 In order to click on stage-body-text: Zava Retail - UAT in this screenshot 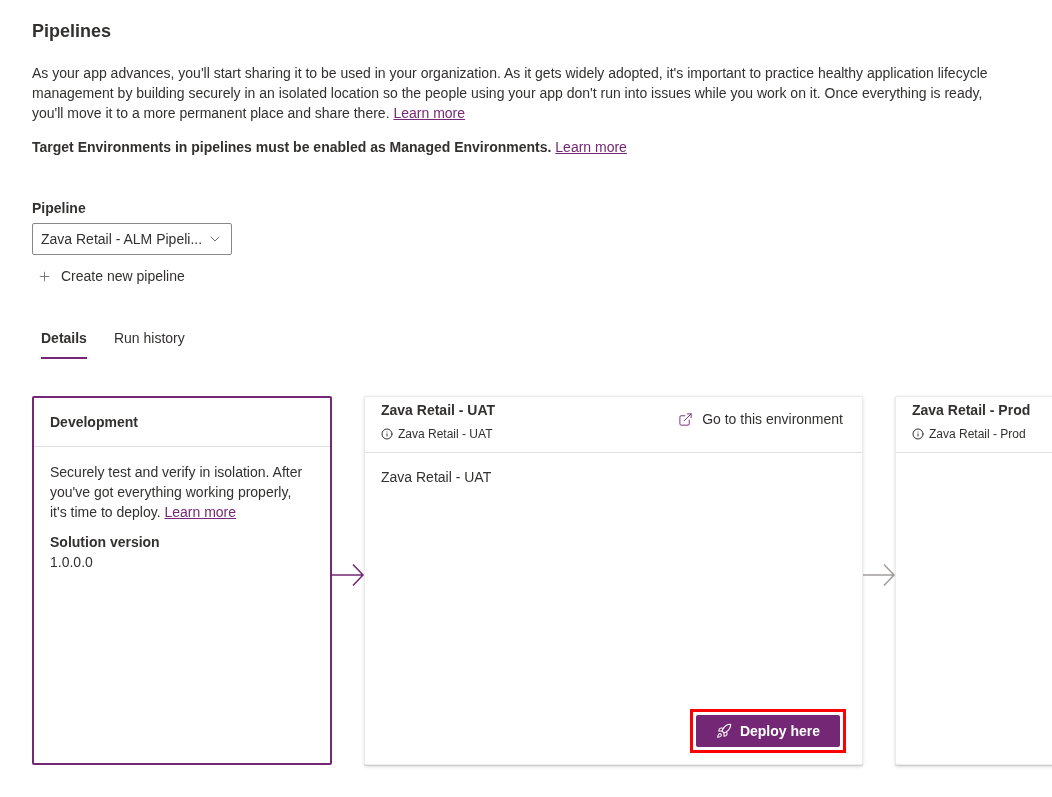, I will do `click(437, 477)`.